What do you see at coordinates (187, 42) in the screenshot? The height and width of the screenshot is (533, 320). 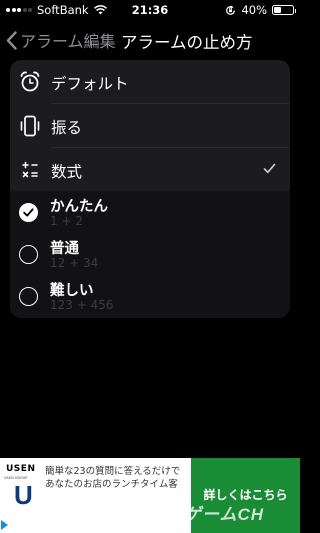 I see `page-title: アラームの止め方` at bounding box center [187, 42].